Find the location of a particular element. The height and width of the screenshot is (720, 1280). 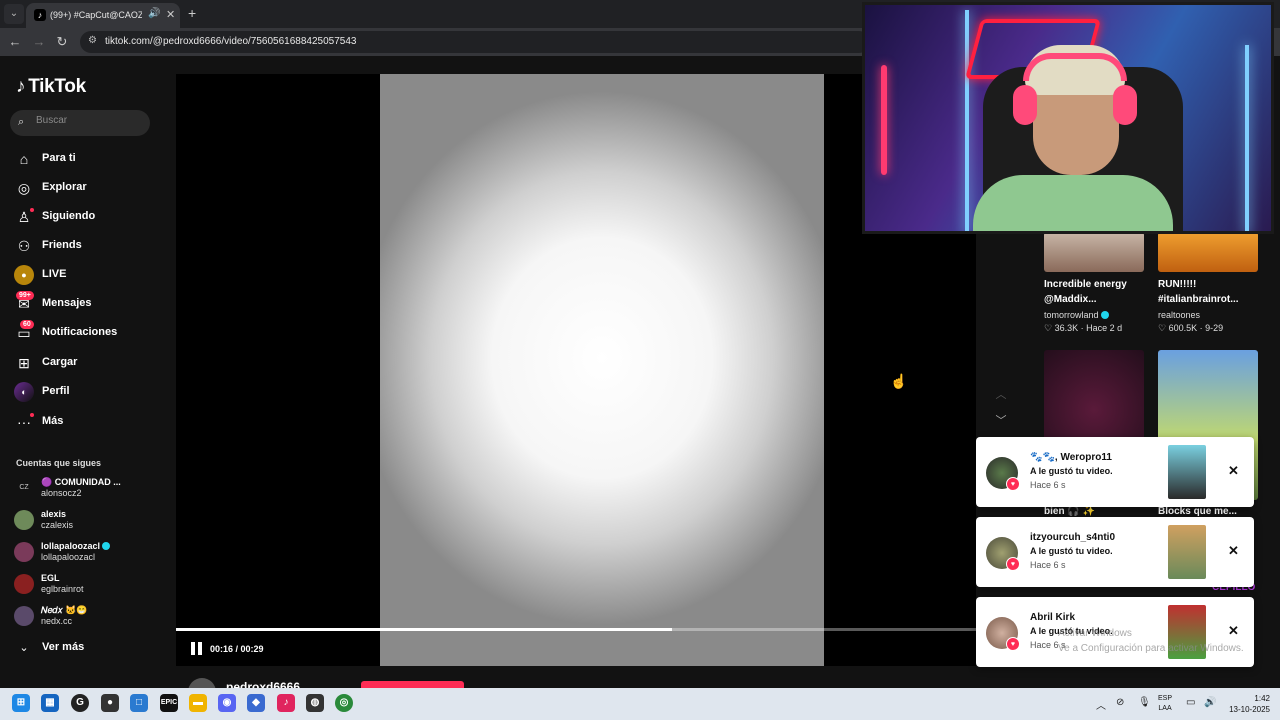

card-likes: 600.5K is located at coordinates (1183, 328).